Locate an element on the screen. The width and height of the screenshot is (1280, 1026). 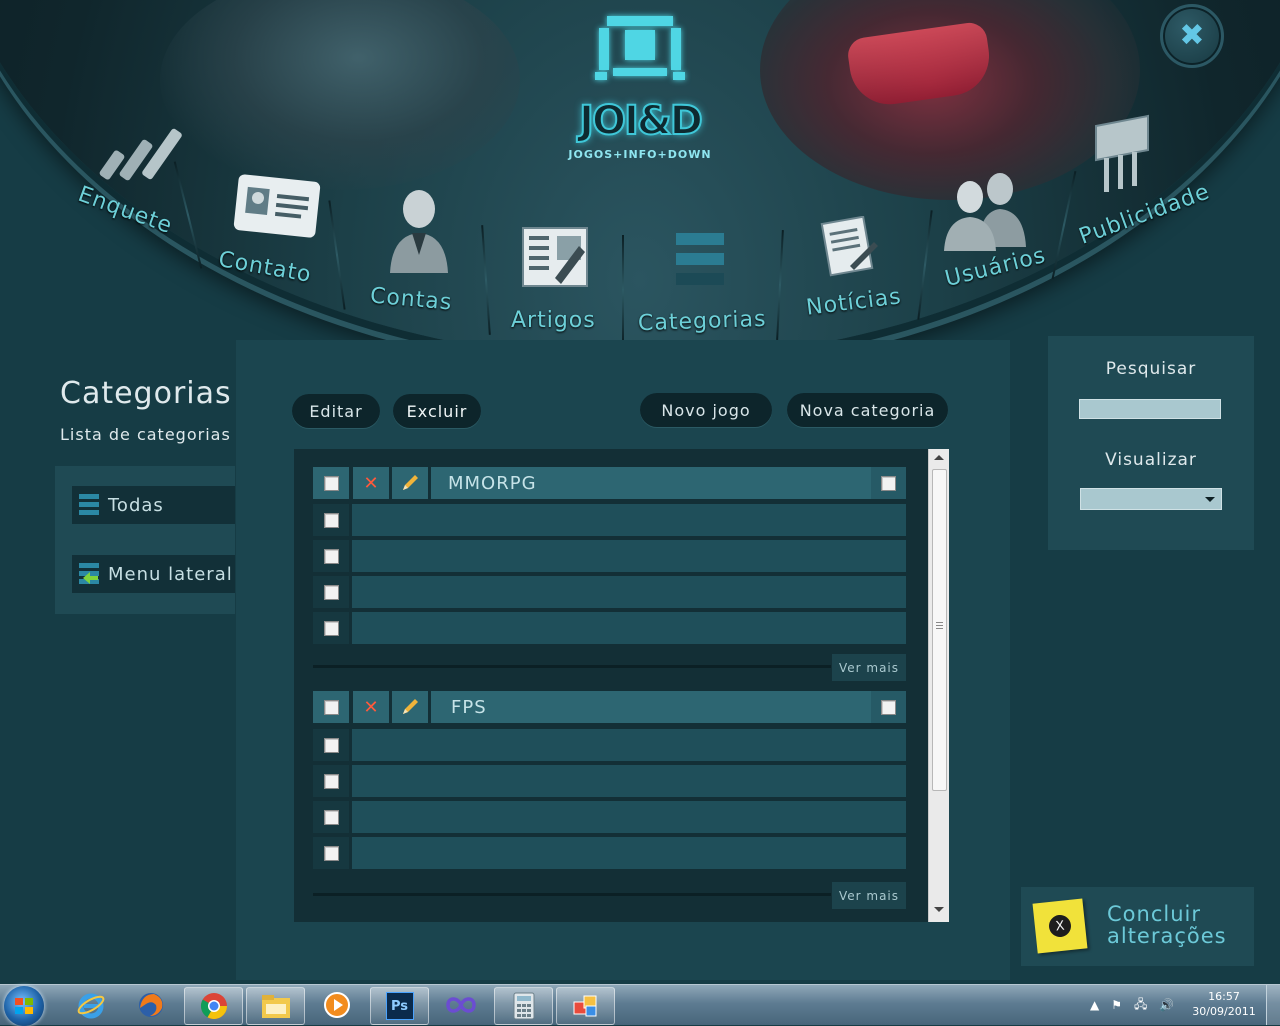
clock-date: 30/09/2011 is located at coordinates (1224, 1011).